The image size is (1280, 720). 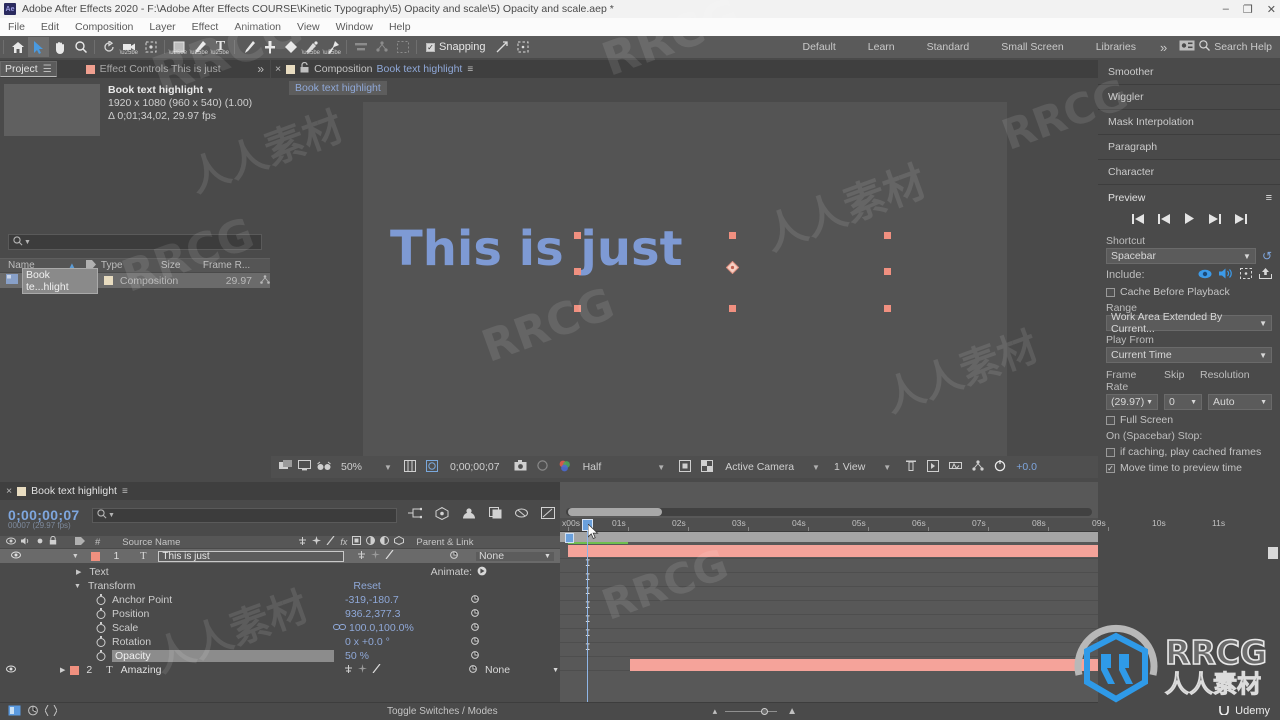 I want to click on cache-before-playback-checkbox, so click(x=1110, y=292).